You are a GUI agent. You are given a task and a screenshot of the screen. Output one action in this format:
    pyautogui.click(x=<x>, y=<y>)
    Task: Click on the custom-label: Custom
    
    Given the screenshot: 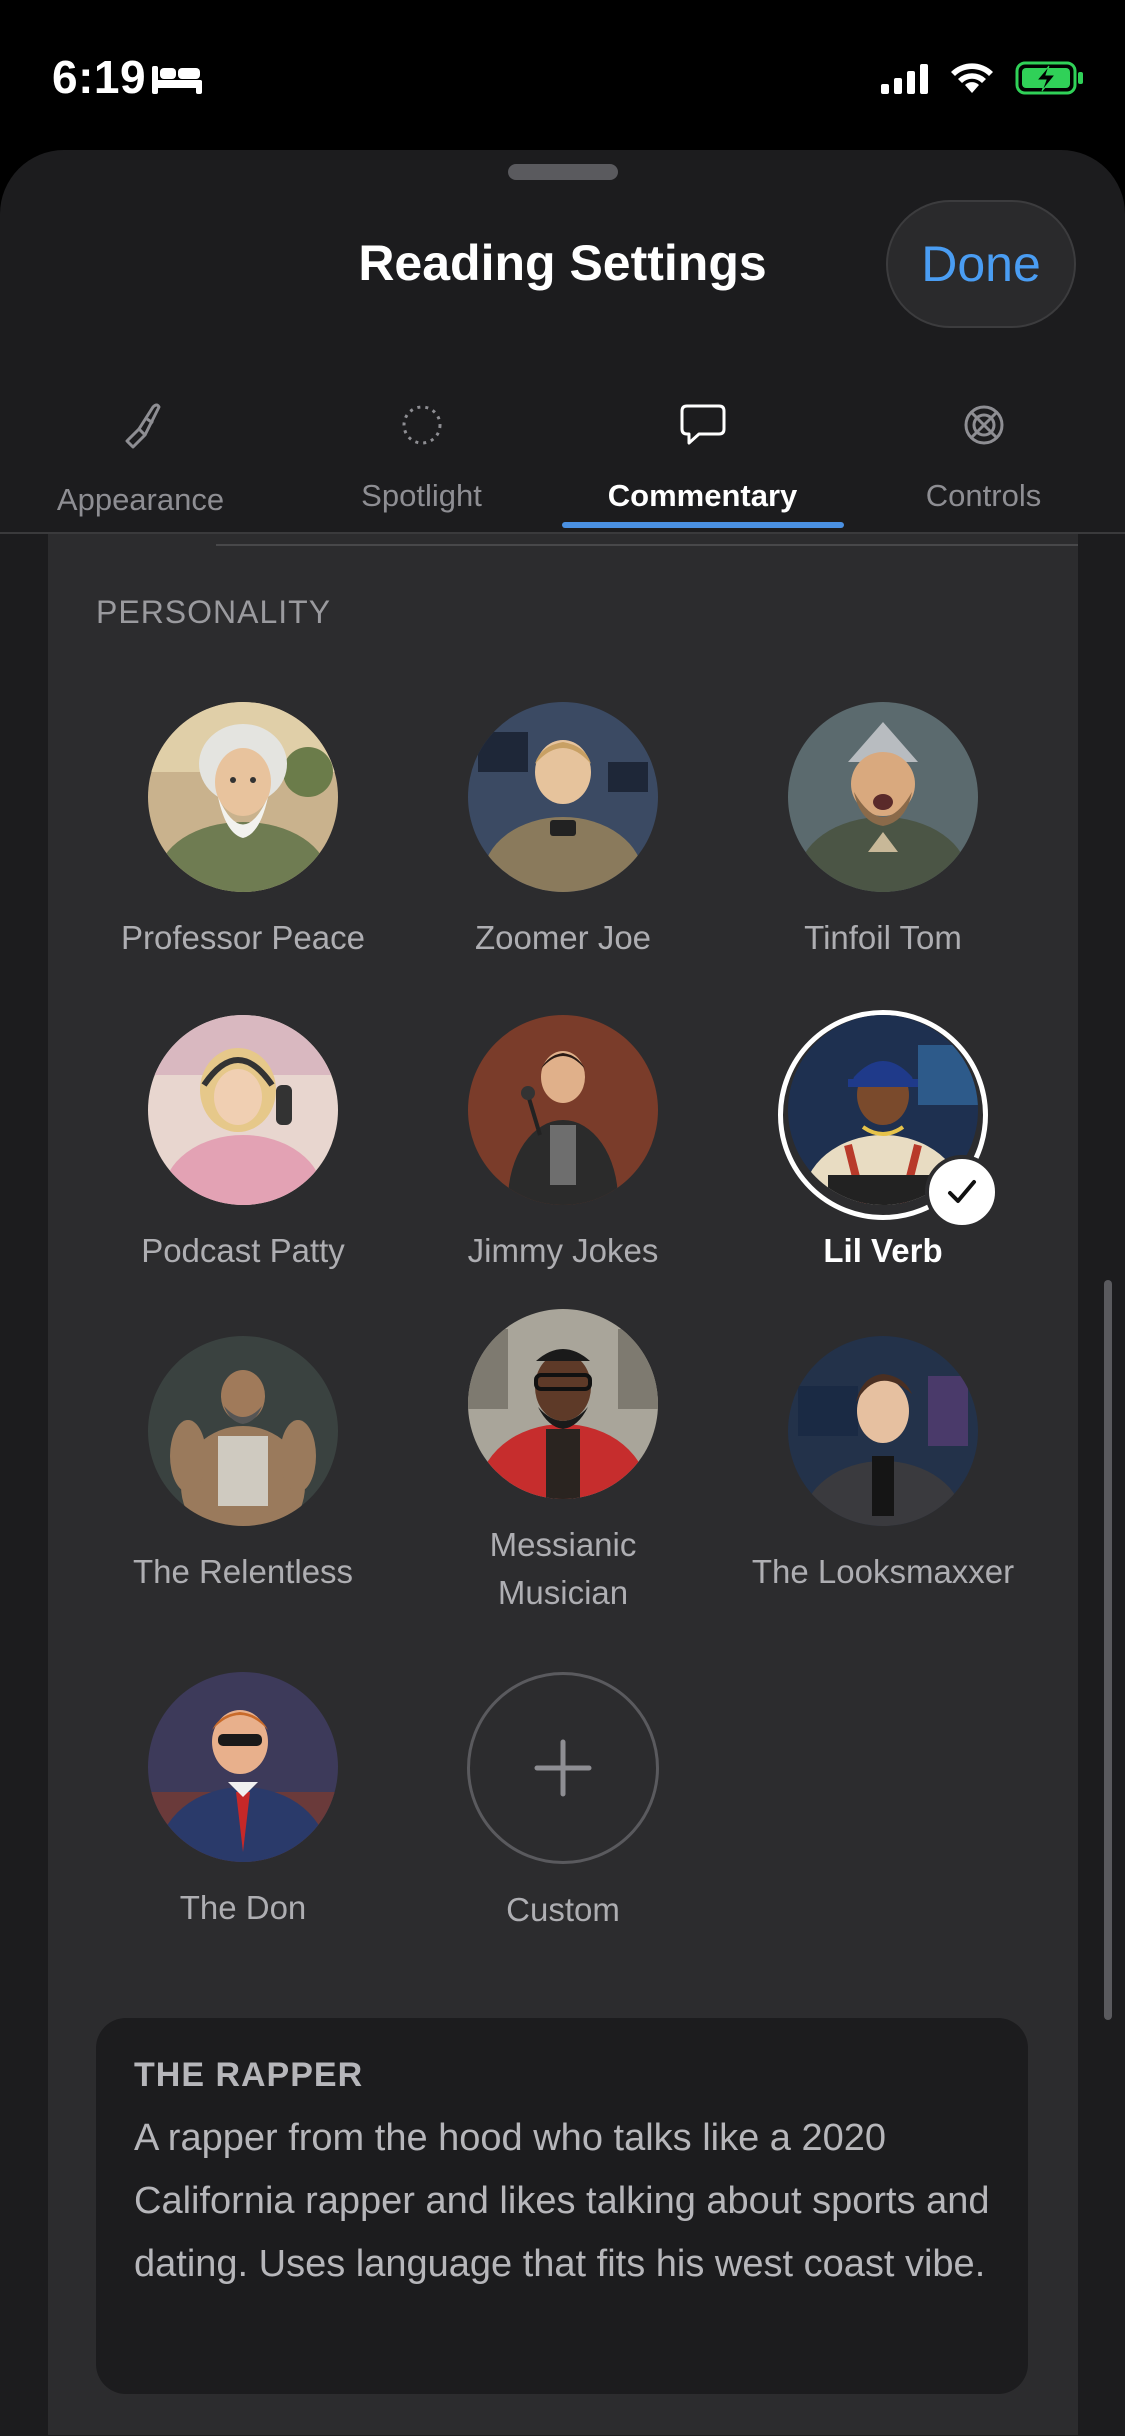 What is the action you would take?
    pyautogui.click(x=563, y=1909)
    